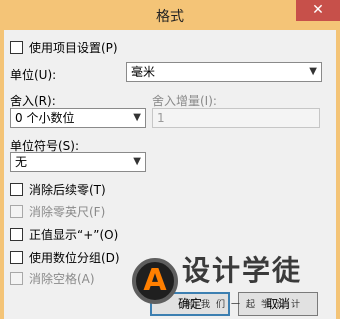 The width and height of the screenshot is (340, 319). What do you see at coordinates (184, 101) in the screenshot?
I see `rounding-increment-label: 舍入增量(I):` at bounding box center [184, 101].